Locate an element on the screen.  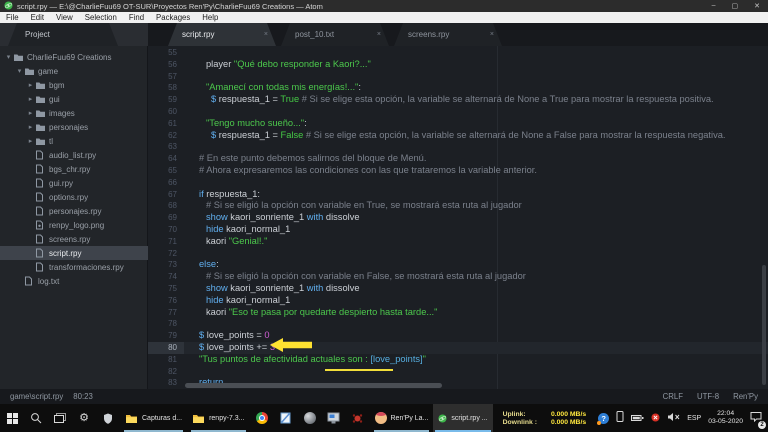
menu-selection: Selection is located at coordinates (101, 17).